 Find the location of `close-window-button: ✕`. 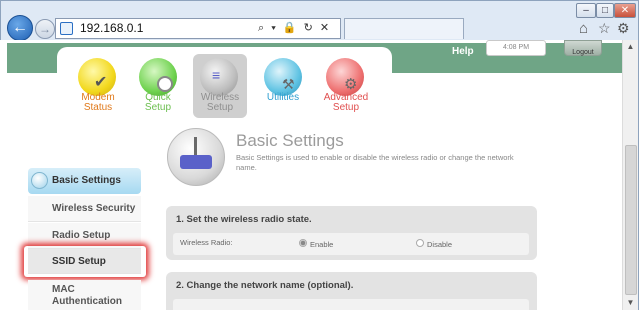

close-window-button: ✕ is located at coordinates (625, 10).